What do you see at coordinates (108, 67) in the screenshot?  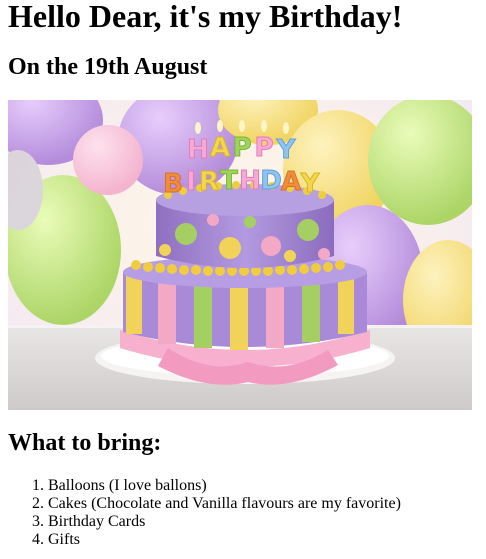 I see `date-heading: On the 19th August` at bounding box center [108, 67].